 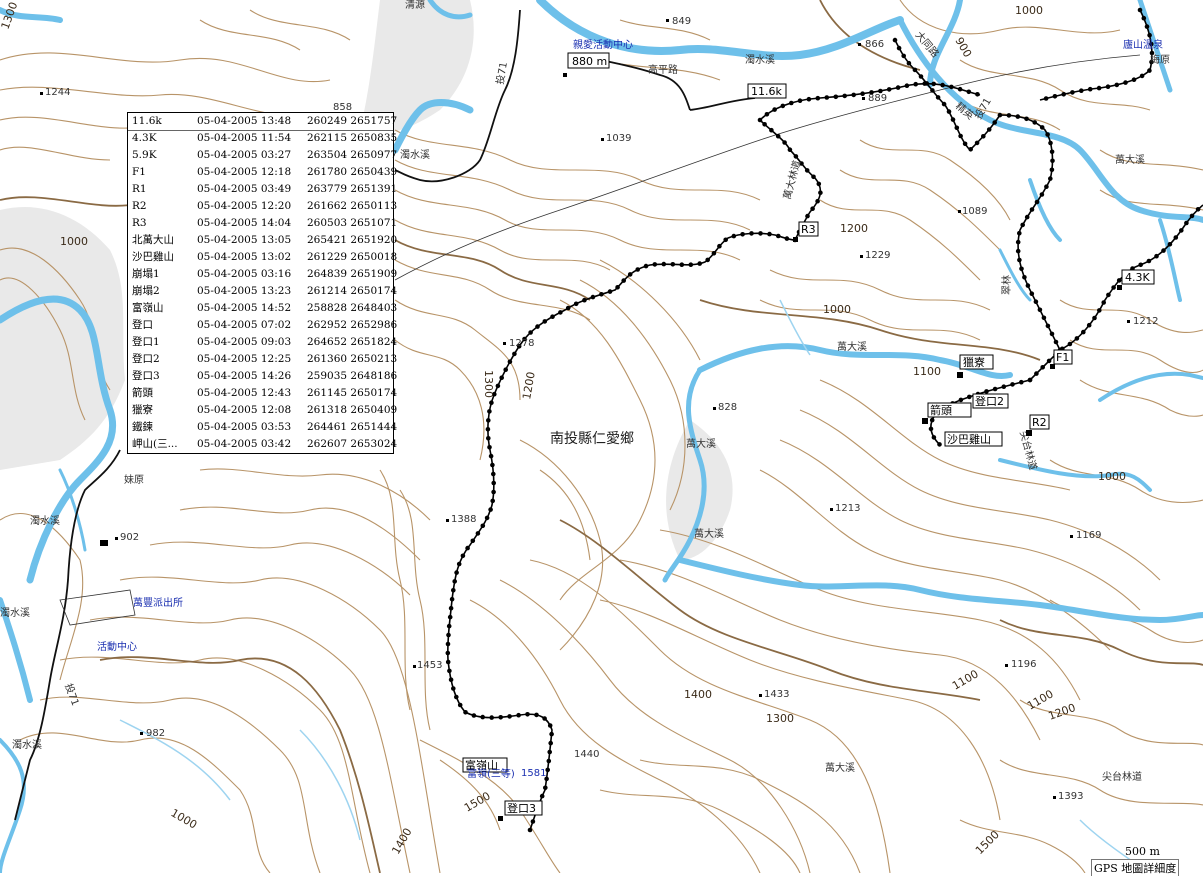 I want to click on waypoint-list-row: 登口 05-04-2005 07:02 262952 2652986, so click(x=262, y=325).